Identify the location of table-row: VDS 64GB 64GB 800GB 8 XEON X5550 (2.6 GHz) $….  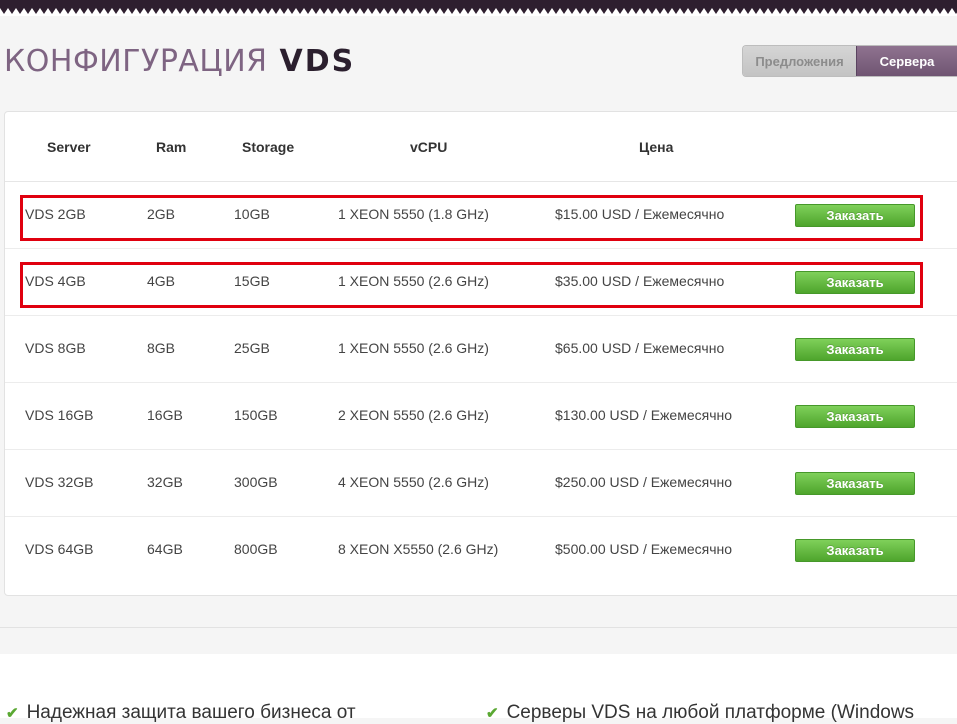
(481, 550).